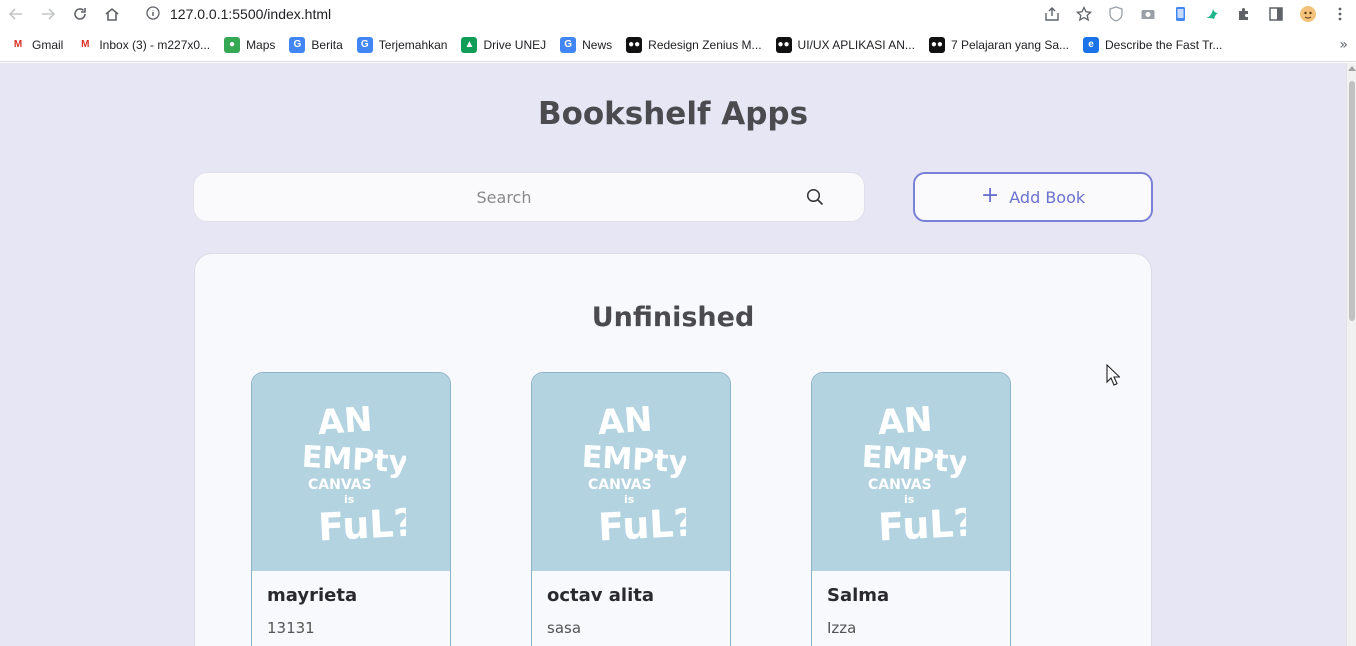  What do you see at coordinates (842, 628) in the screenshot?
I see `book-author: Izza` at bounding box center [842, 628].